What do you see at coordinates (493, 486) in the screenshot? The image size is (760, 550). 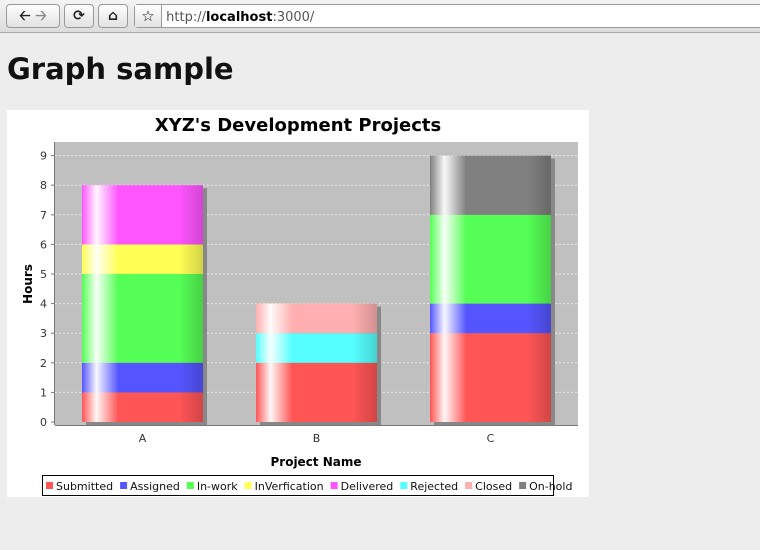 I see `legend-item: Closed` at bounding box center [493, 486].